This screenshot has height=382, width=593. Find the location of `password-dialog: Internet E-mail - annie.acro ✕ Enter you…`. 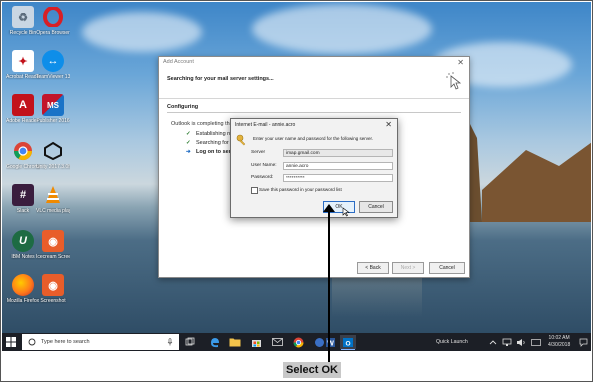

password-dialog: Internet E-mail - annie.acro ✕ Enter you… is located at coordinates (314, 168).